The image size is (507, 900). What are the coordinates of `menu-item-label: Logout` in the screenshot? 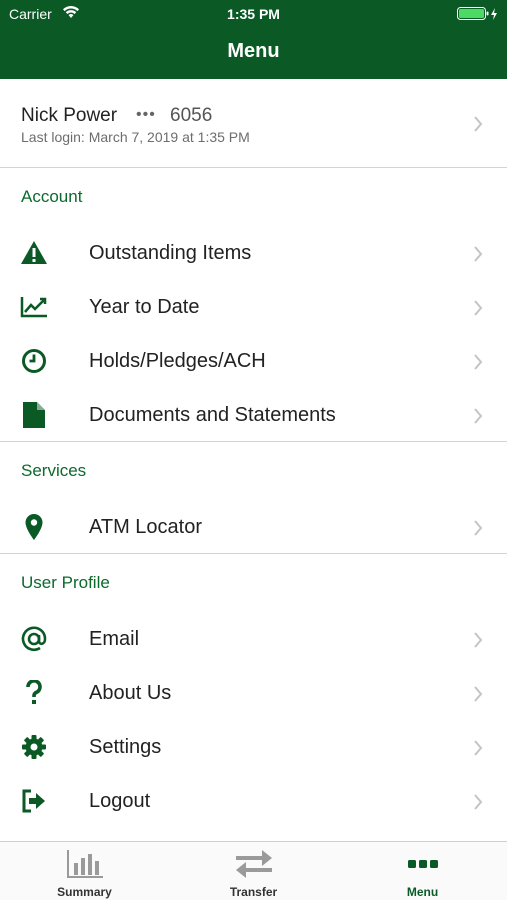 It's located at (120, 801).